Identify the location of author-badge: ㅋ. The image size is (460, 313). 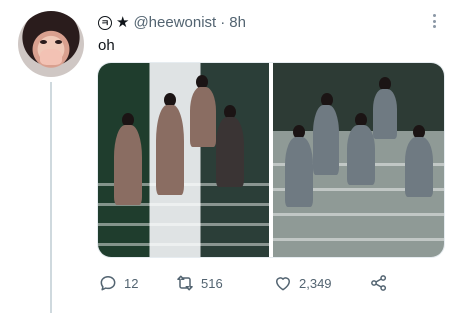
(105, 23).